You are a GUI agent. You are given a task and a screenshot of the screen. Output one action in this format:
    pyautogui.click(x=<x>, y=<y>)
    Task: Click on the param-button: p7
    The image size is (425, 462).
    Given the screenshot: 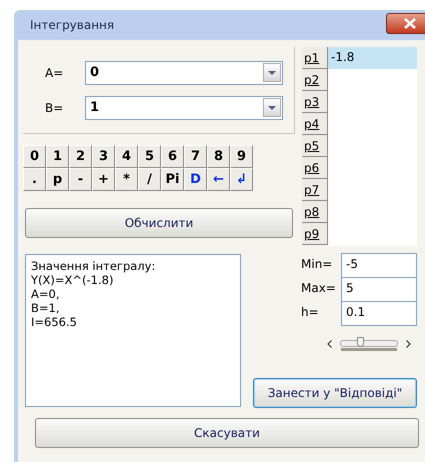 What is the action you would take?
    pyautogui.click(x=315, y=190)
    